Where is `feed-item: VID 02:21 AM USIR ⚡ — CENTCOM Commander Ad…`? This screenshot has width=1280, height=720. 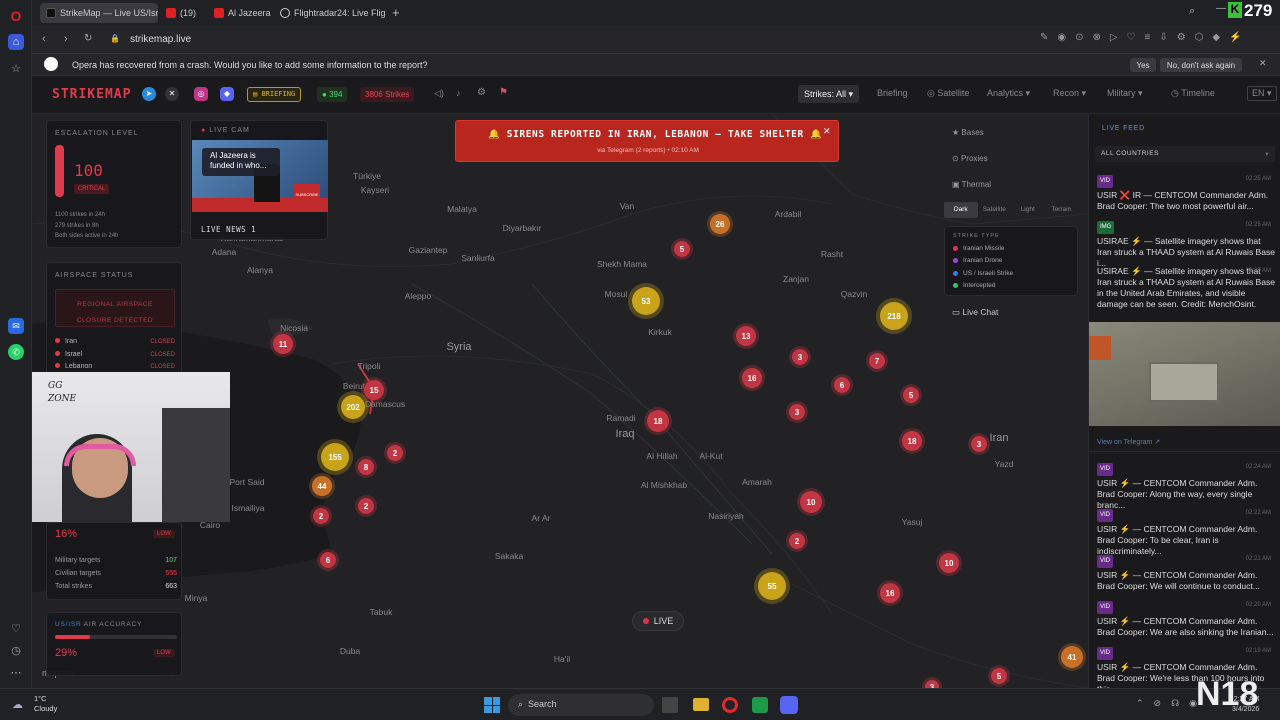
feed-item: VID 02:21 AM USIR ⚡ — CENTCOM Commander Ad… is located at coordinates (1187, 573).